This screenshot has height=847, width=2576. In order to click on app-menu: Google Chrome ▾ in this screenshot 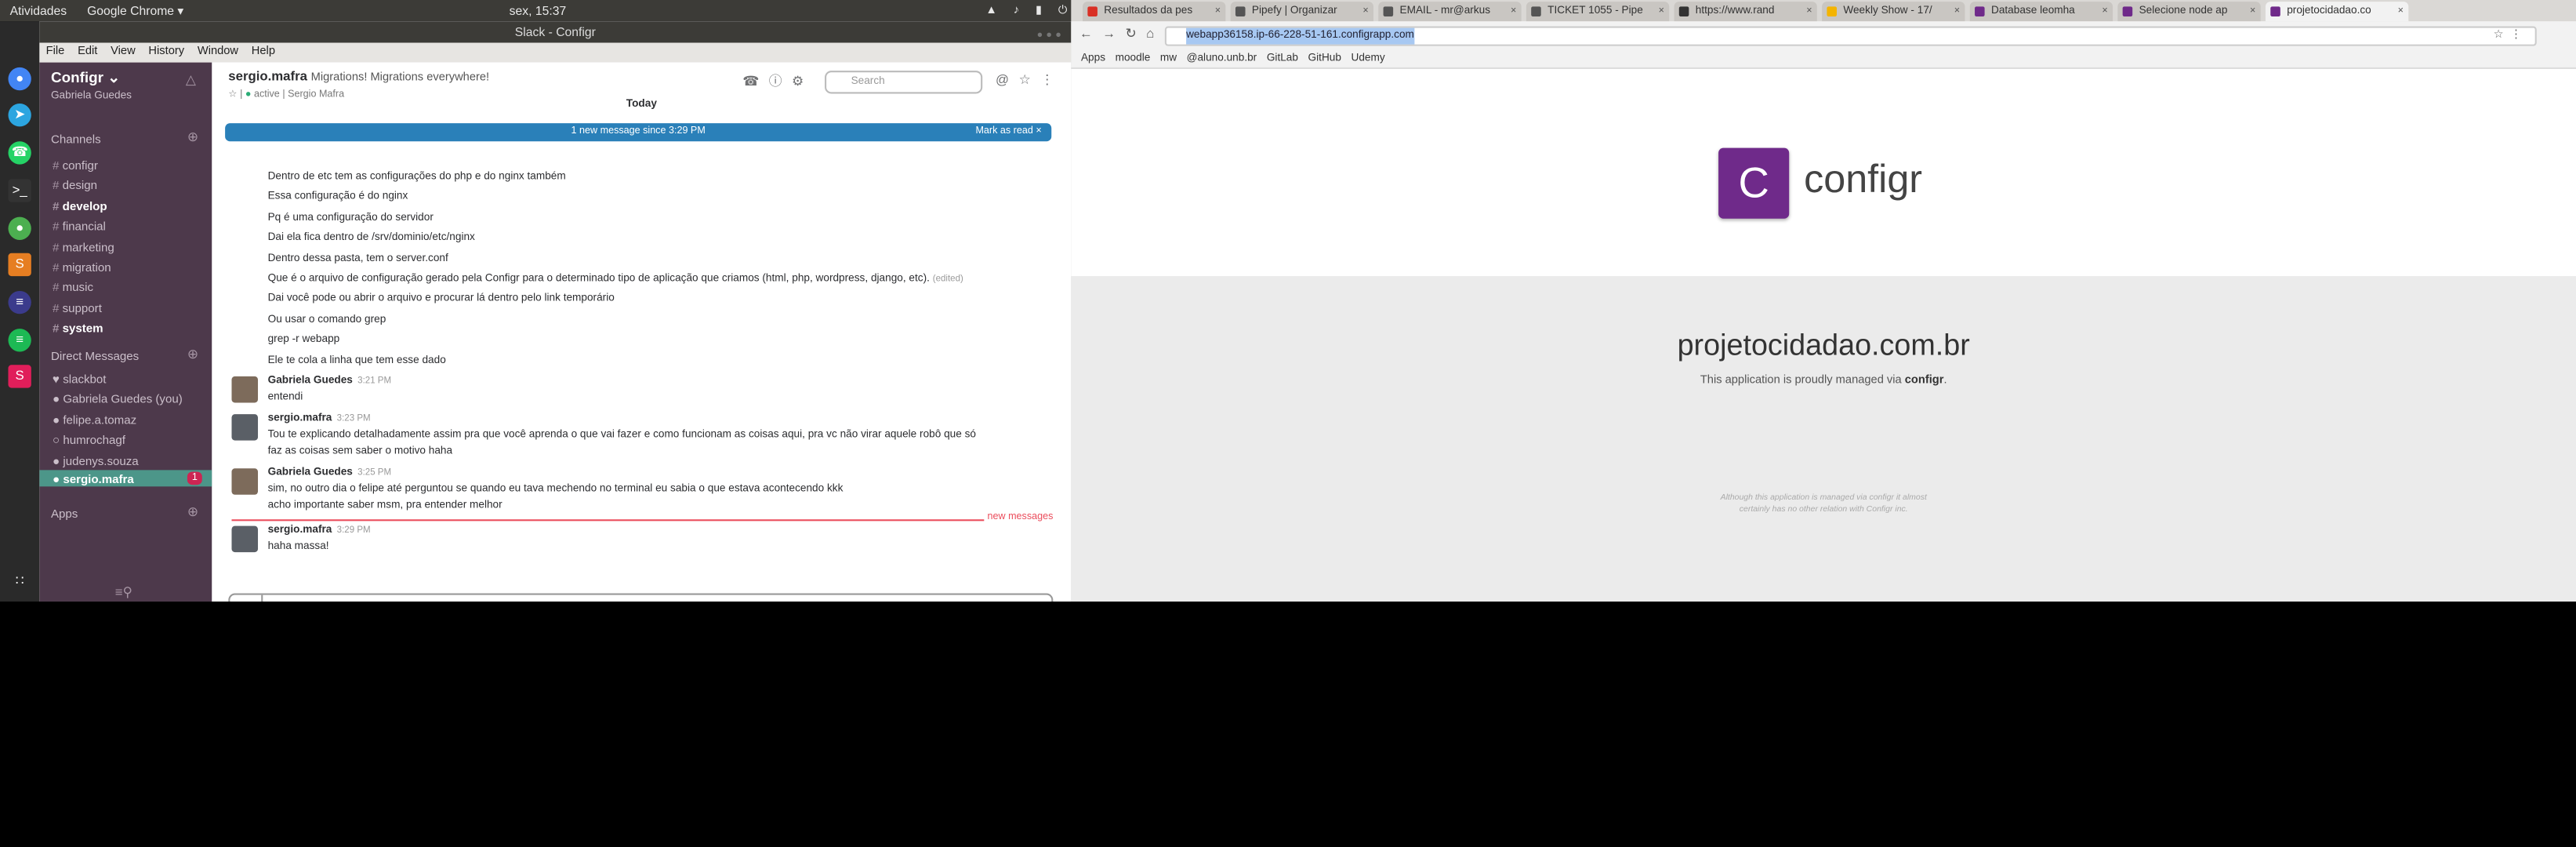, I will do `click(135, 10)`.